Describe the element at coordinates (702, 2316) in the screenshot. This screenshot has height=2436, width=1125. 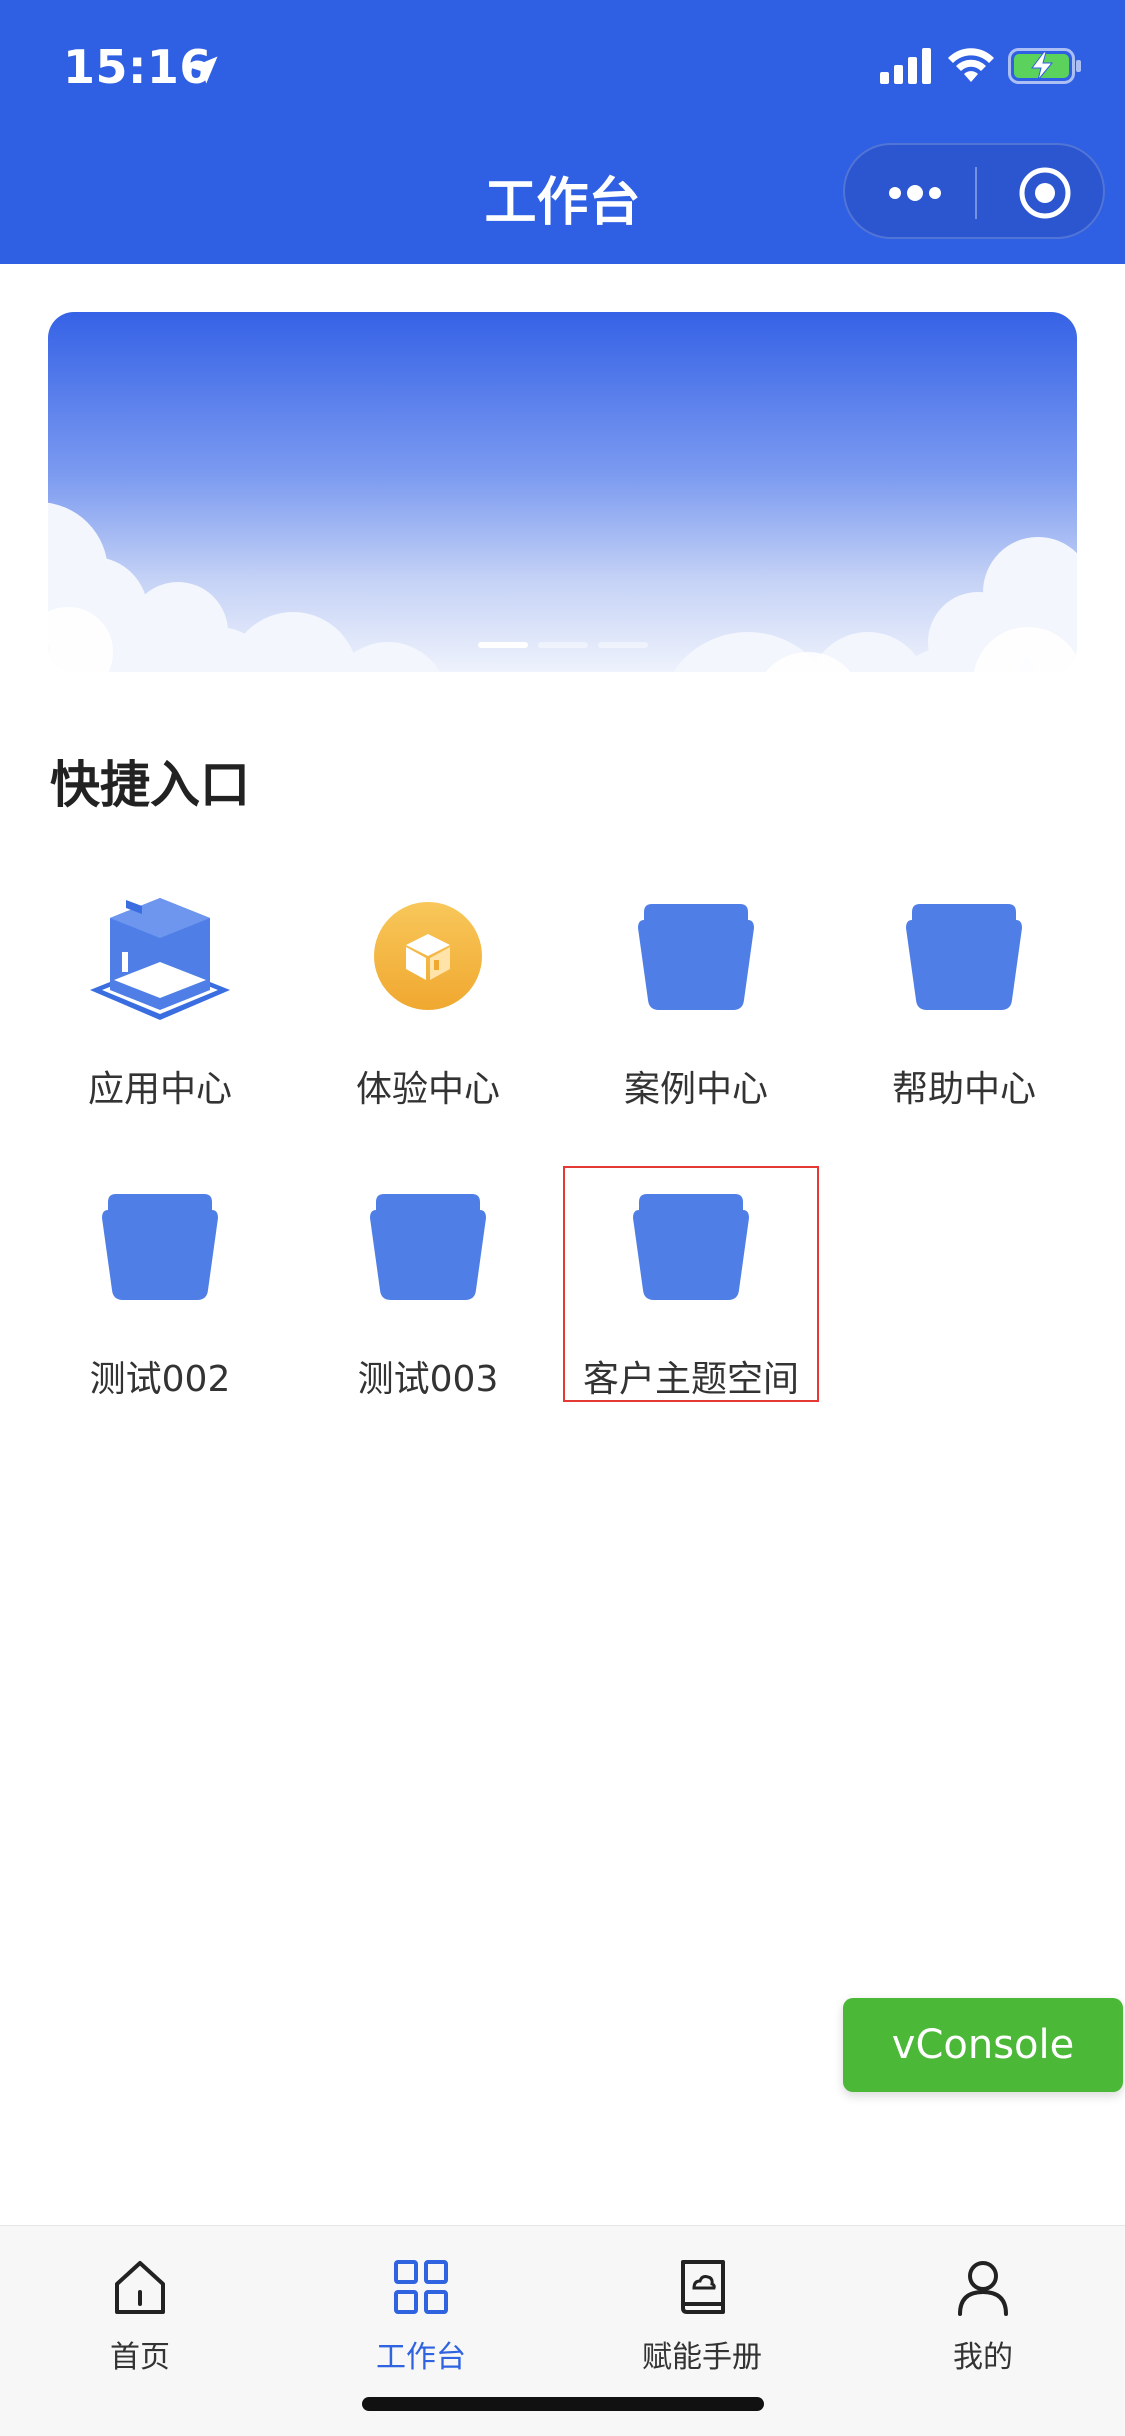
I see `tab-manual: 赋能手册` at that location.